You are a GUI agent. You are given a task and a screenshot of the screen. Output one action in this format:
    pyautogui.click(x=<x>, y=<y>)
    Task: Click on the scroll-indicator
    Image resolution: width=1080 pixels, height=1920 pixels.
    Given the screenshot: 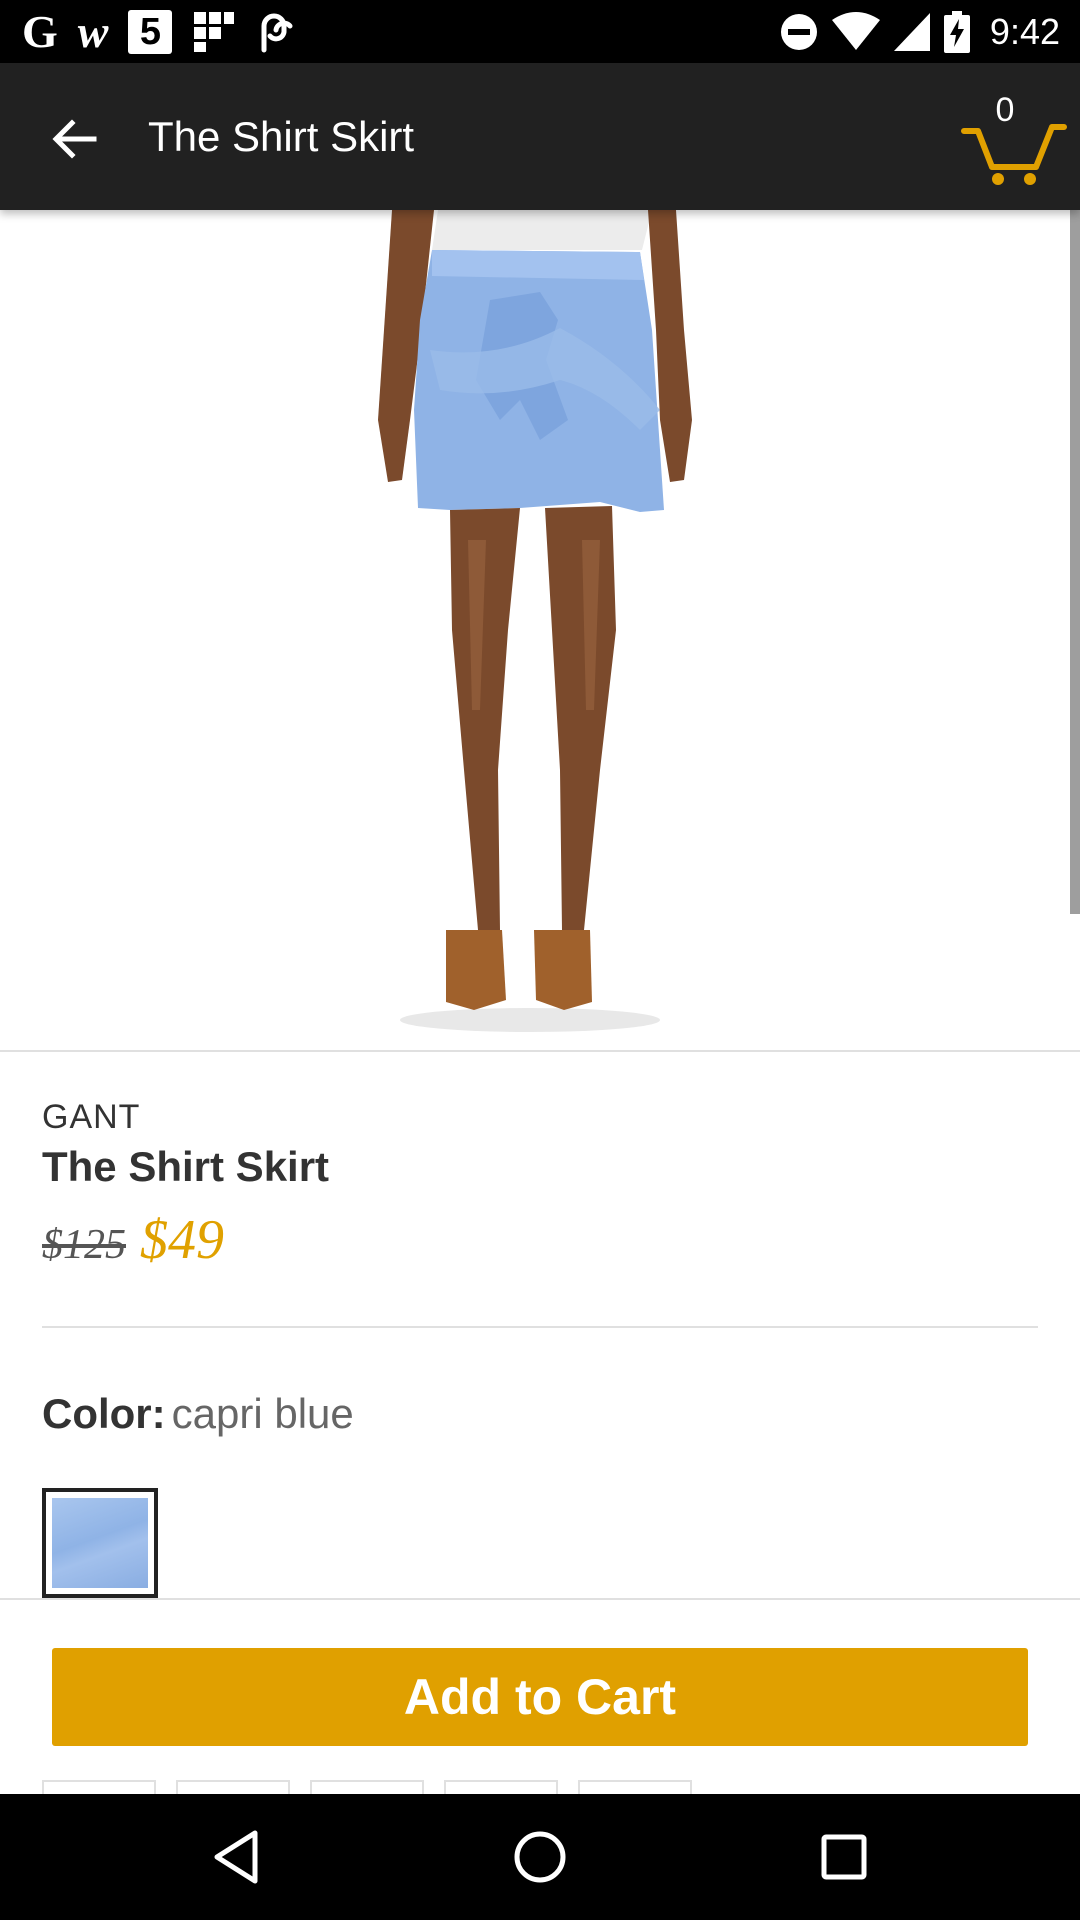 What is the action you would take?
    pyautogui.click(x=1075, y=562)
    